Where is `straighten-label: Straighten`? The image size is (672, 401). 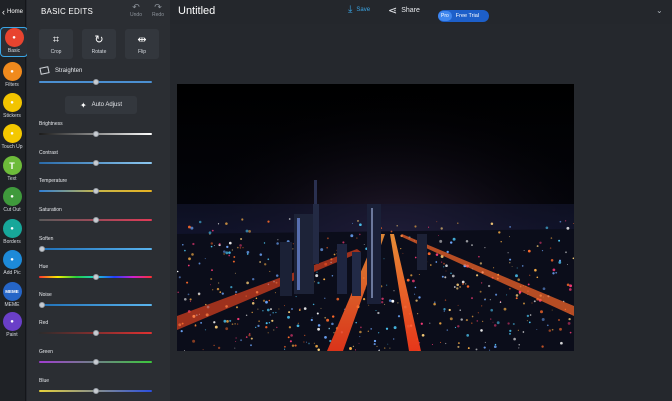
straighten-label: Straighten is located at coordinates (69, 70).